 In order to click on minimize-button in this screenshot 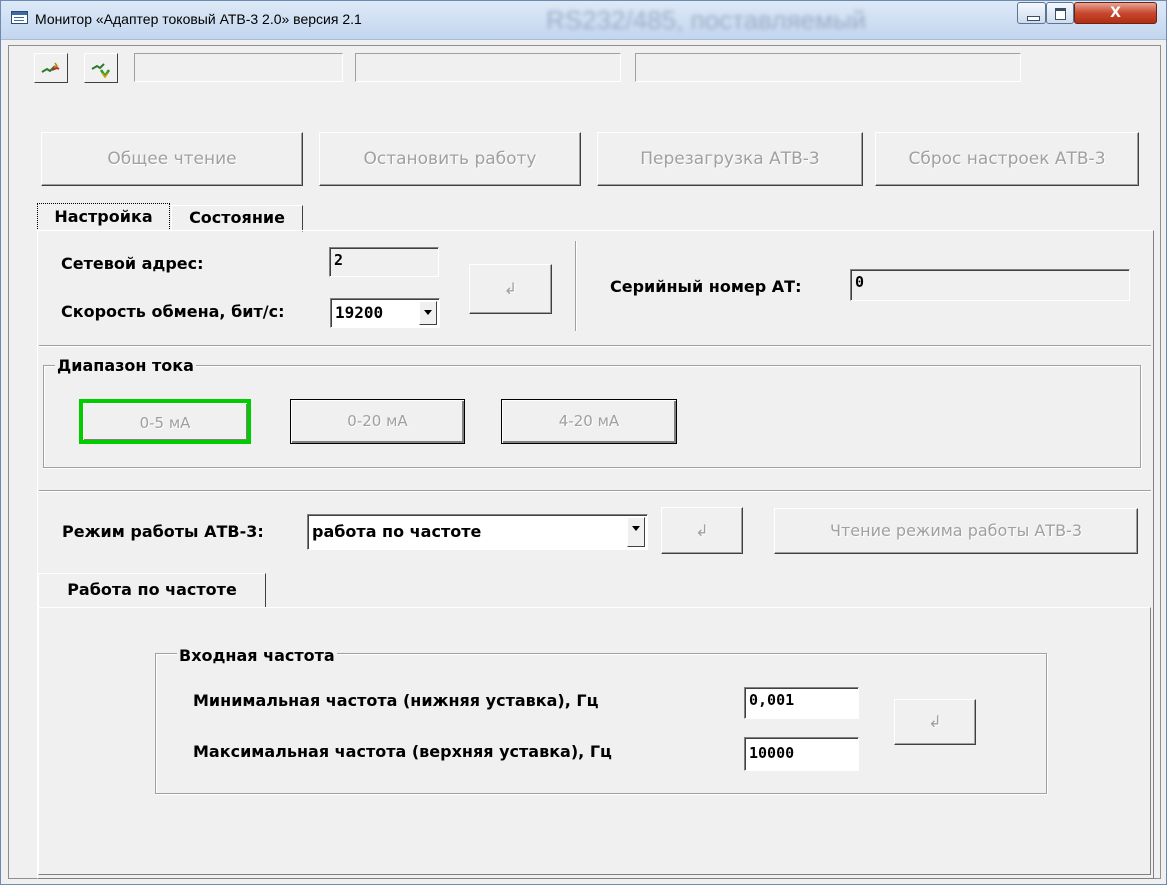, I will do `click(1031, 13)`.